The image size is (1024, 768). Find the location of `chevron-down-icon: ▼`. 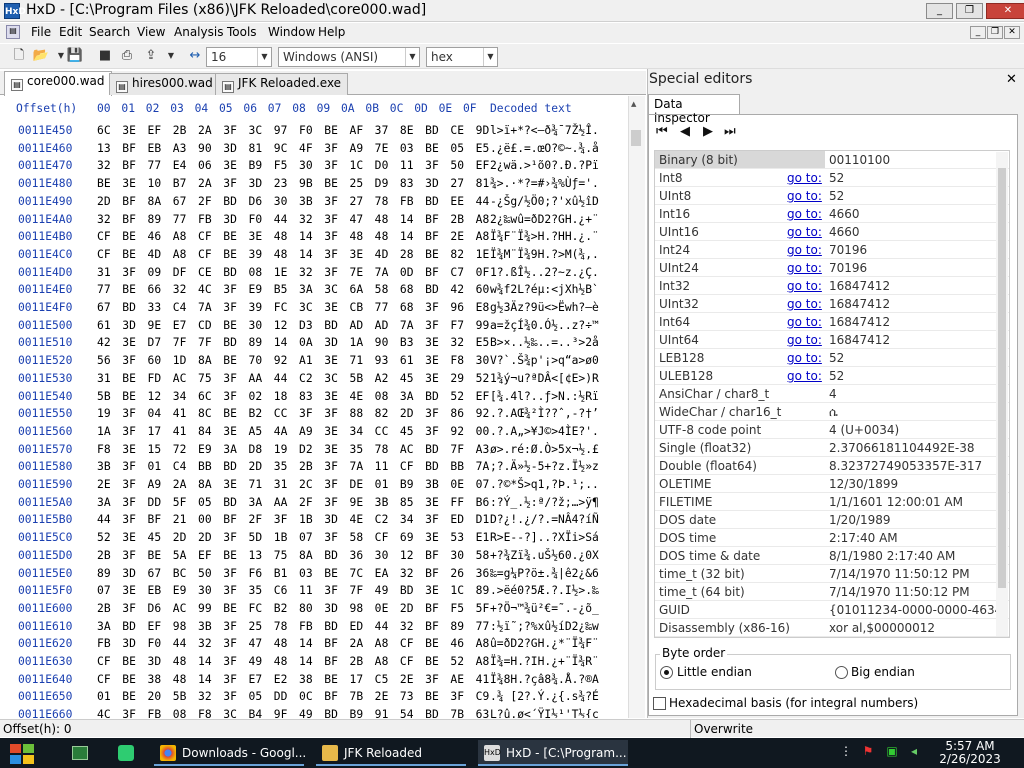

chevron-down-icon: ▼ is located at coordinates (264, 57).